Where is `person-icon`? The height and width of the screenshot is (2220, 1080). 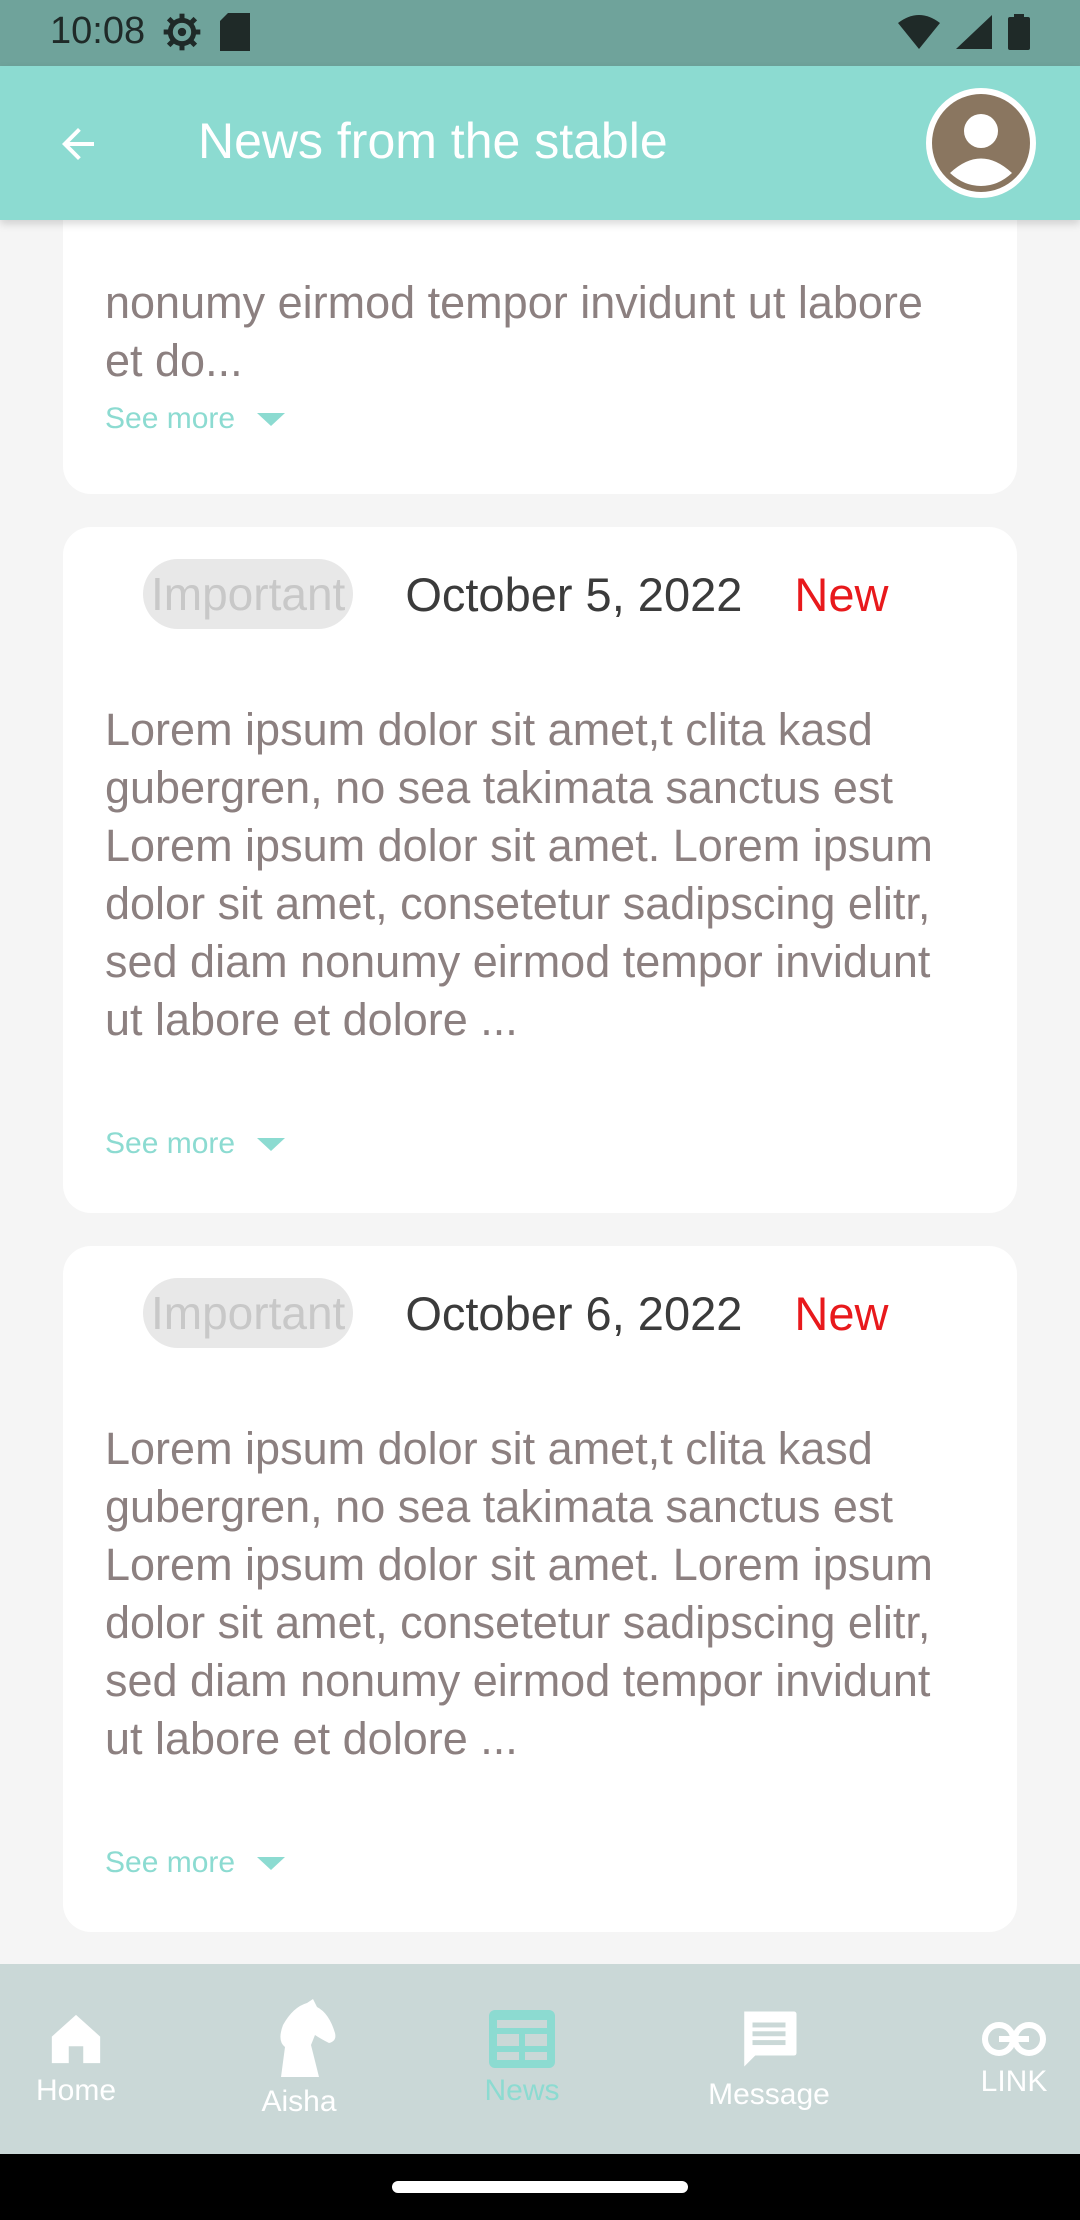
person-icon is located at coordinates (981, 143).